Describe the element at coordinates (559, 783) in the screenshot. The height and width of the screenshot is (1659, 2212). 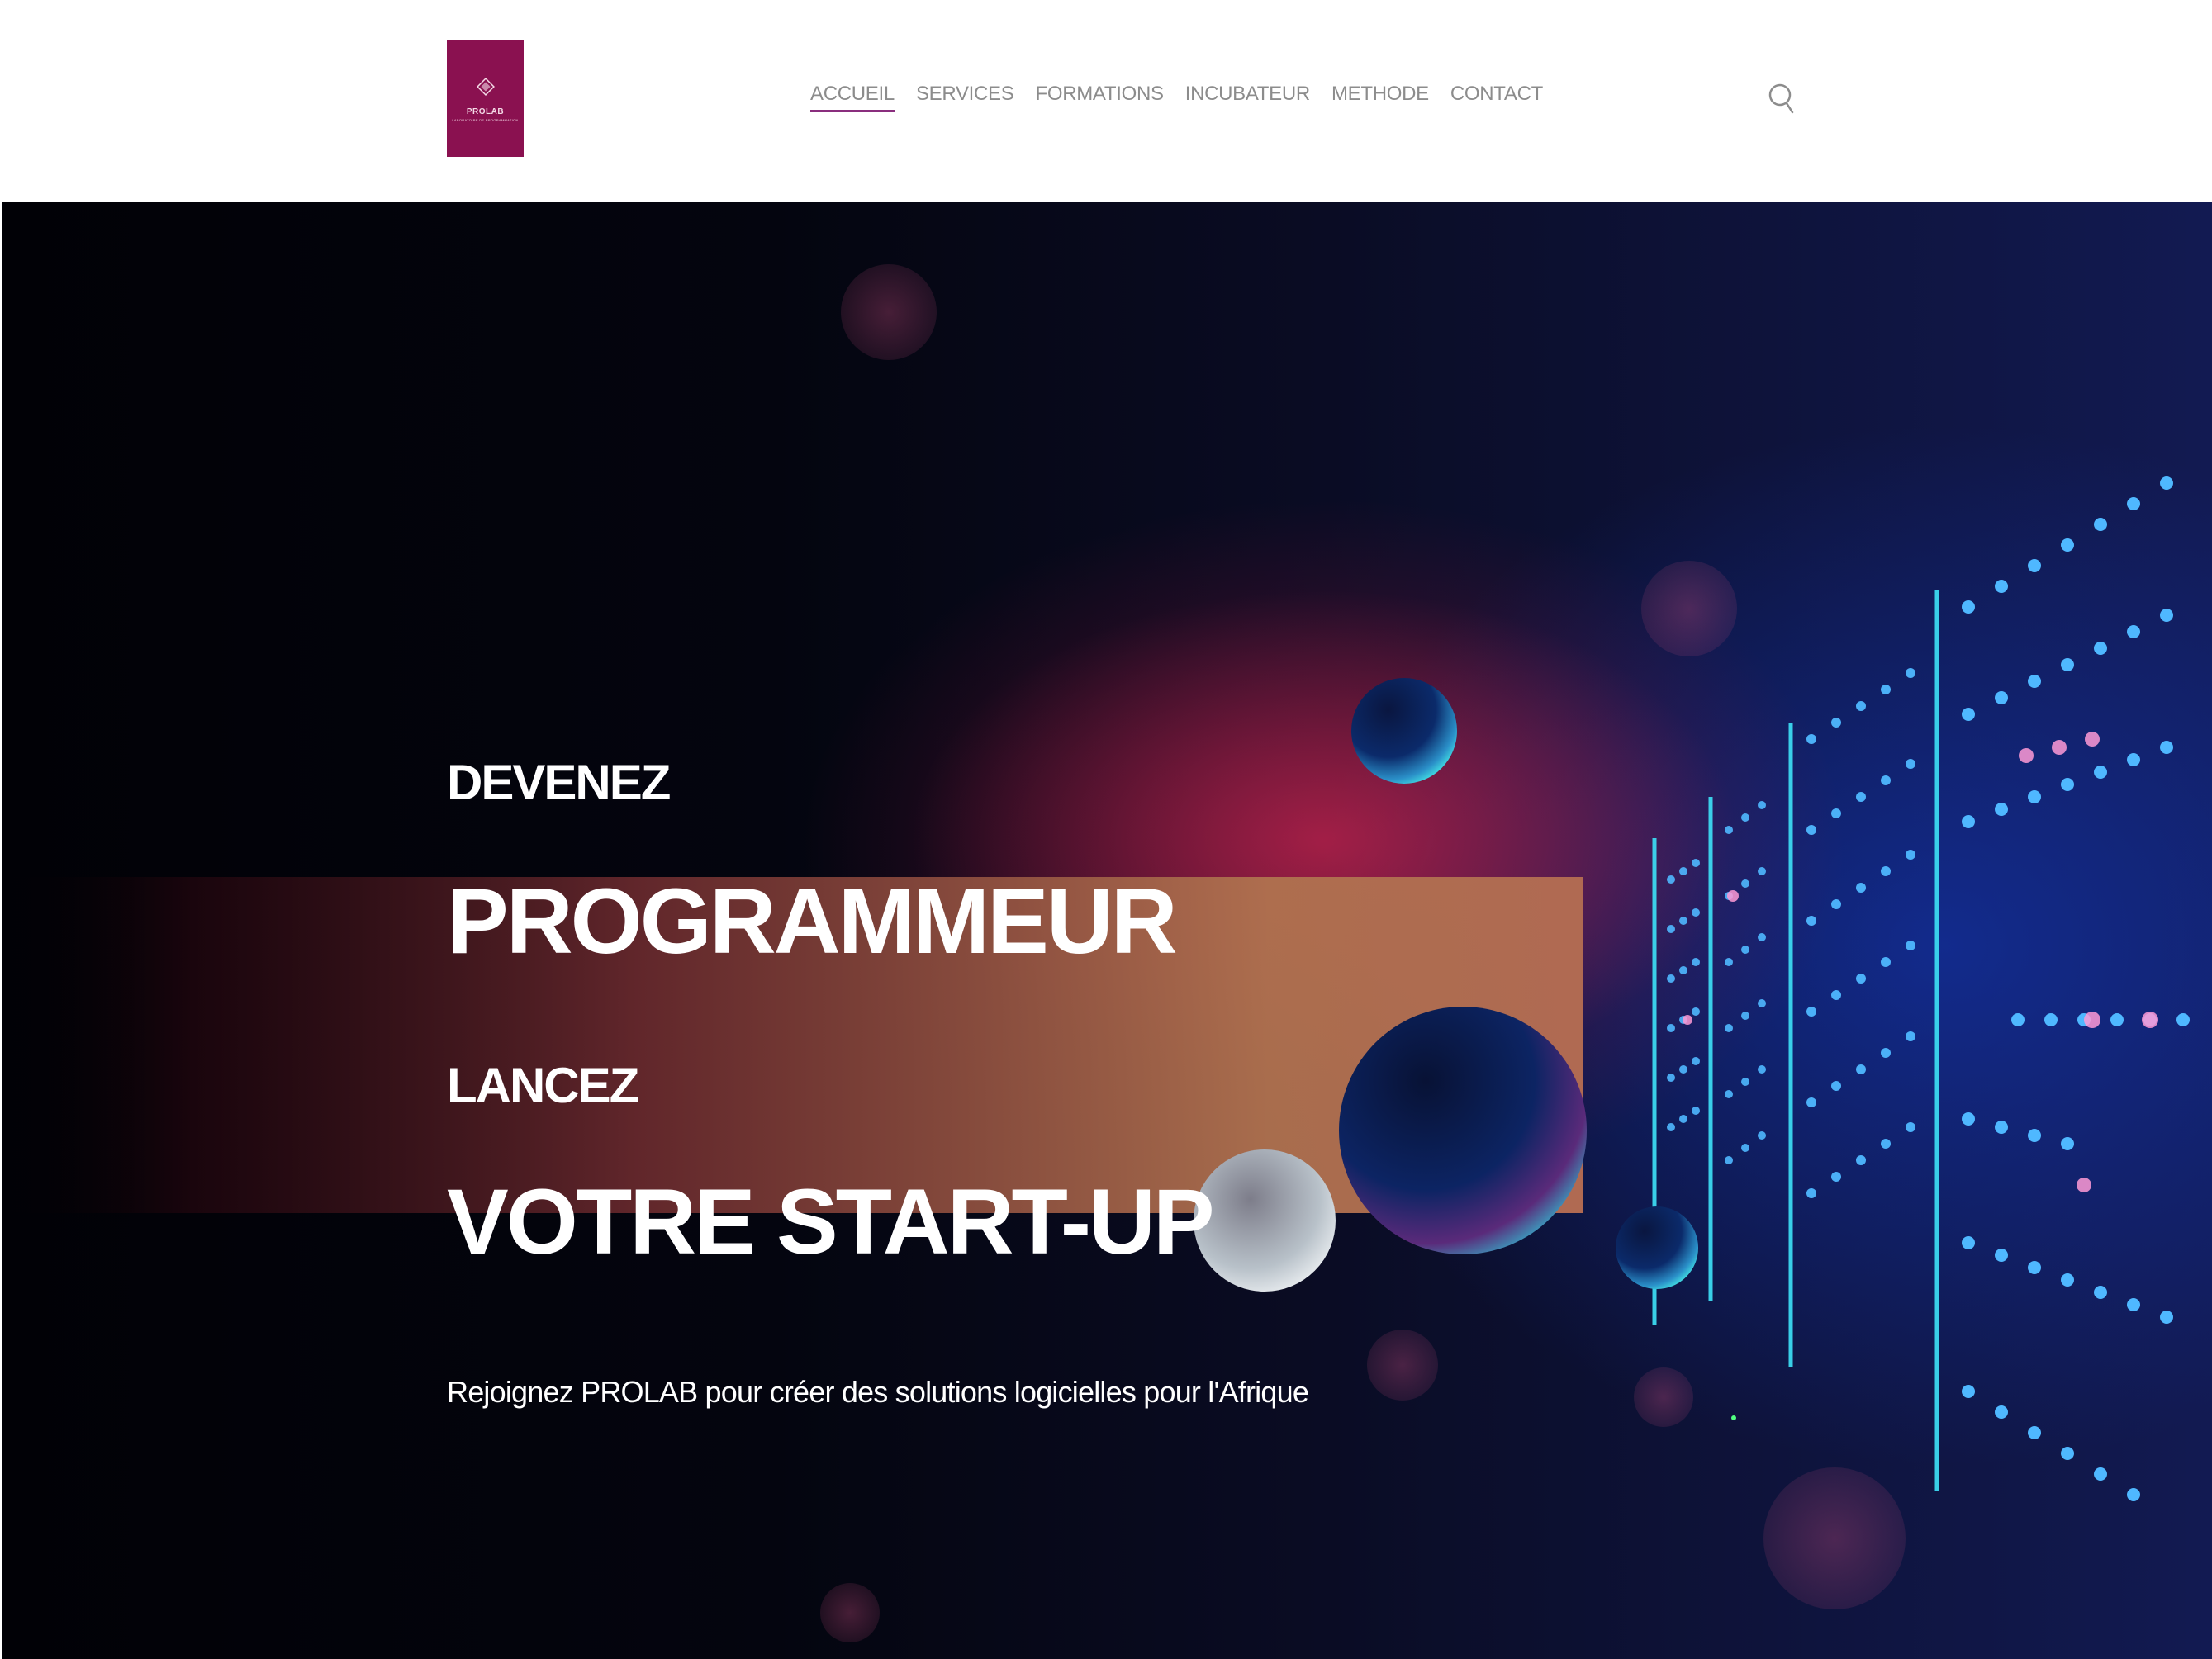
I see `hero-line-devenez: DEVENEZ` at that location.